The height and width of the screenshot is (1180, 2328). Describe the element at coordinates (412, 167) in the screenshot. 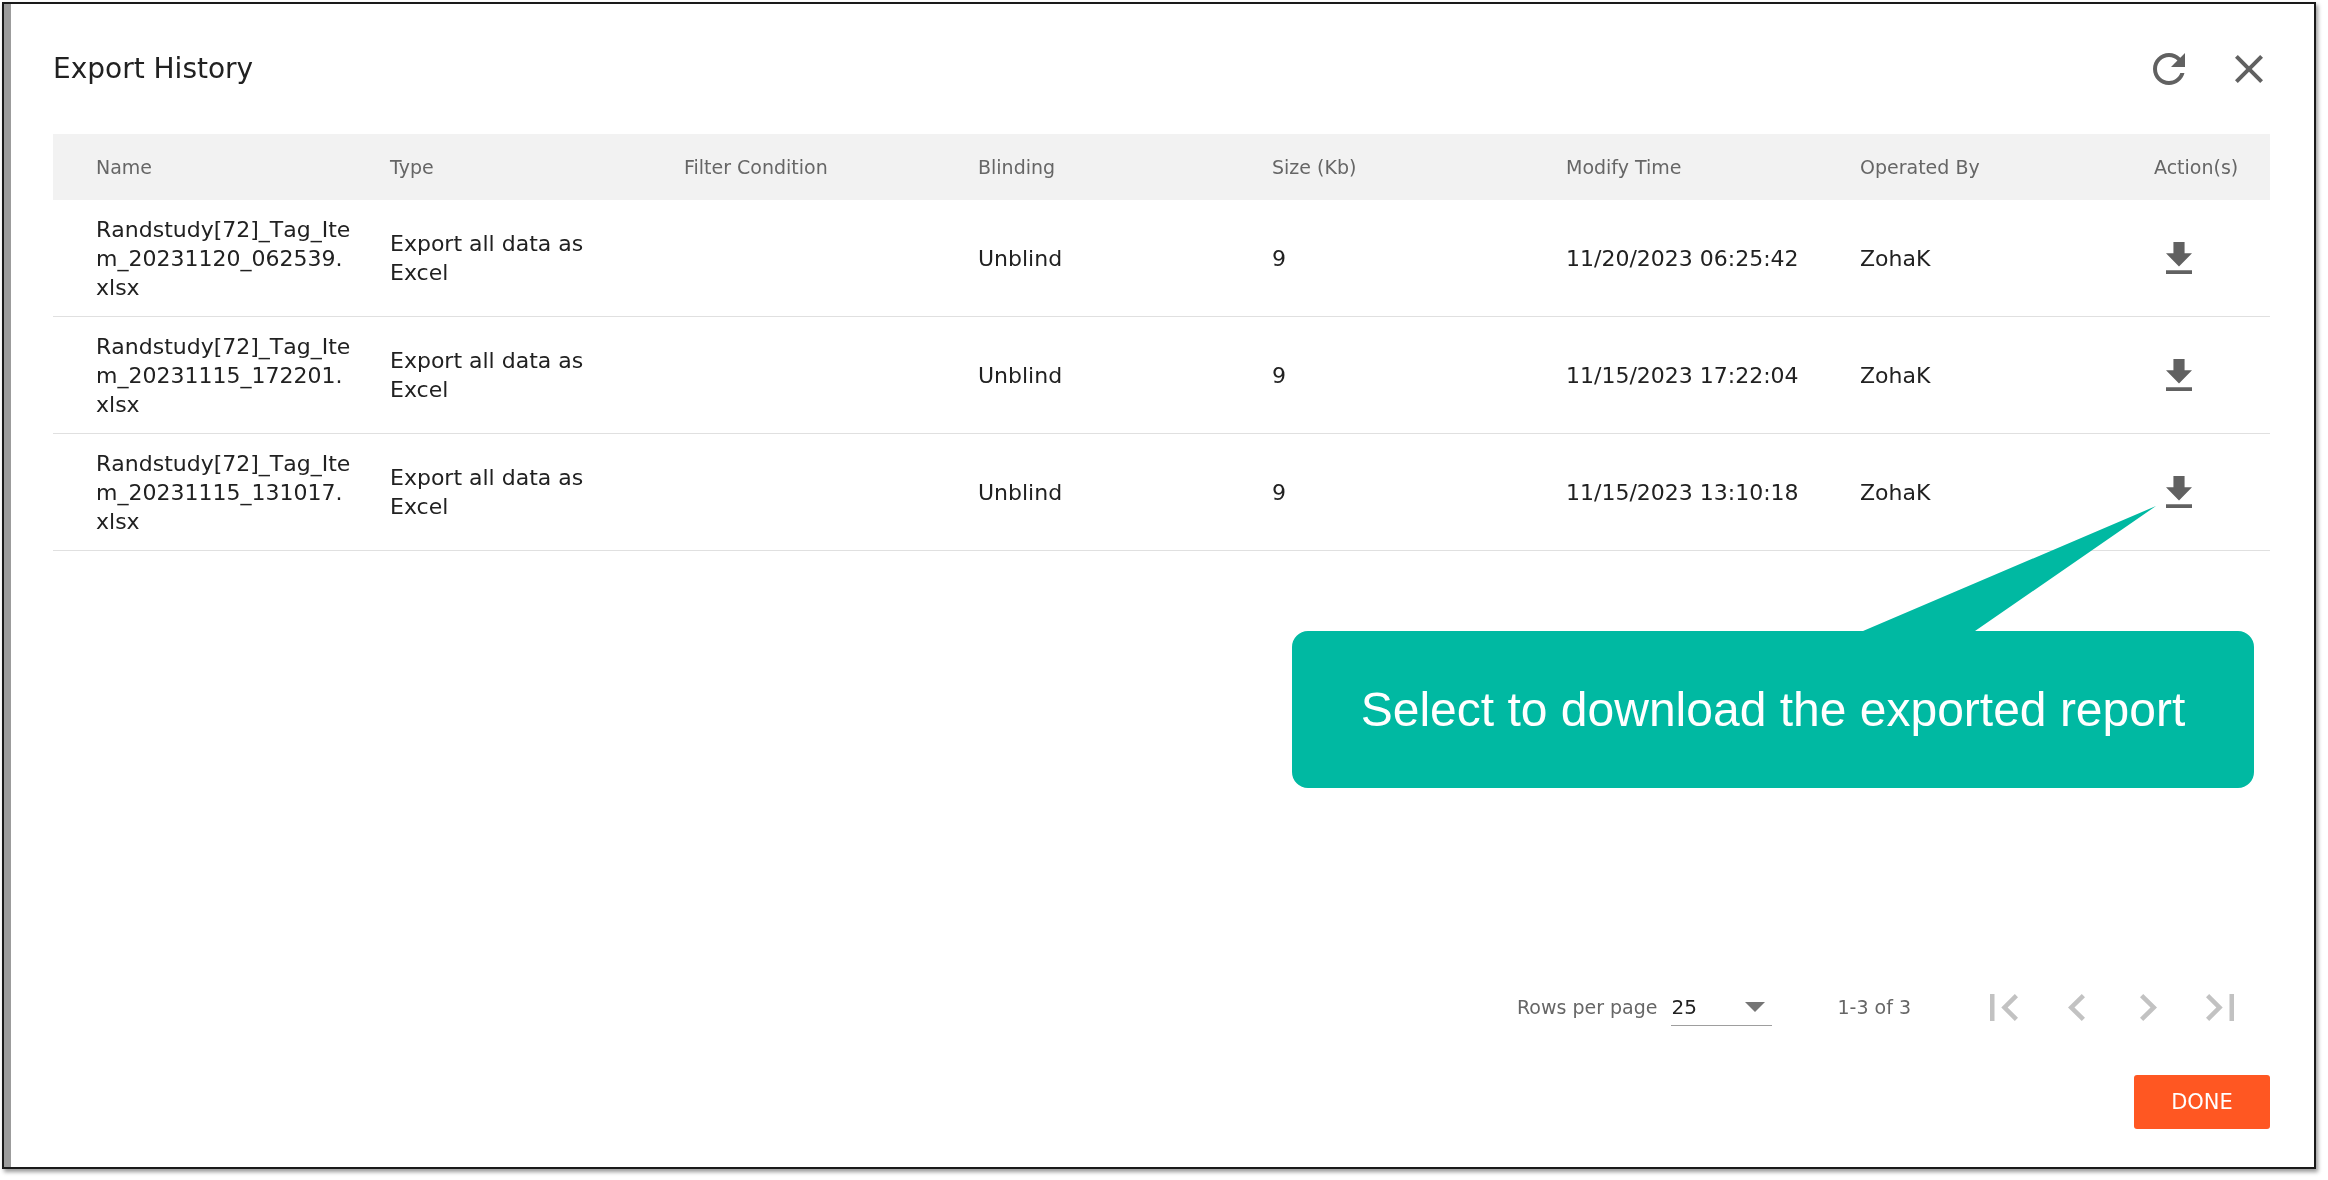

I see `column-header: Type` at that location.